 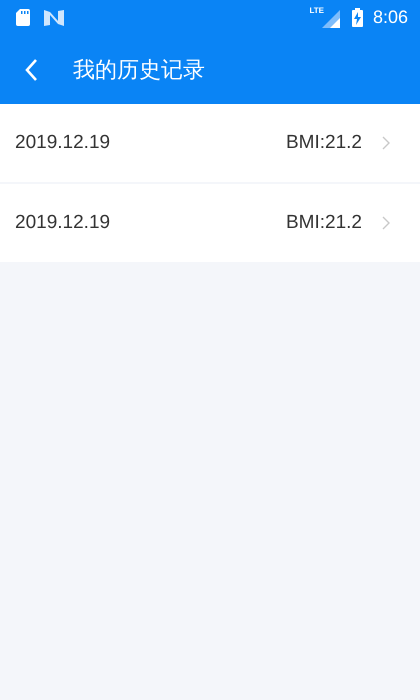 I want to click on status-time: 8:06, so click(x=390, y=17).